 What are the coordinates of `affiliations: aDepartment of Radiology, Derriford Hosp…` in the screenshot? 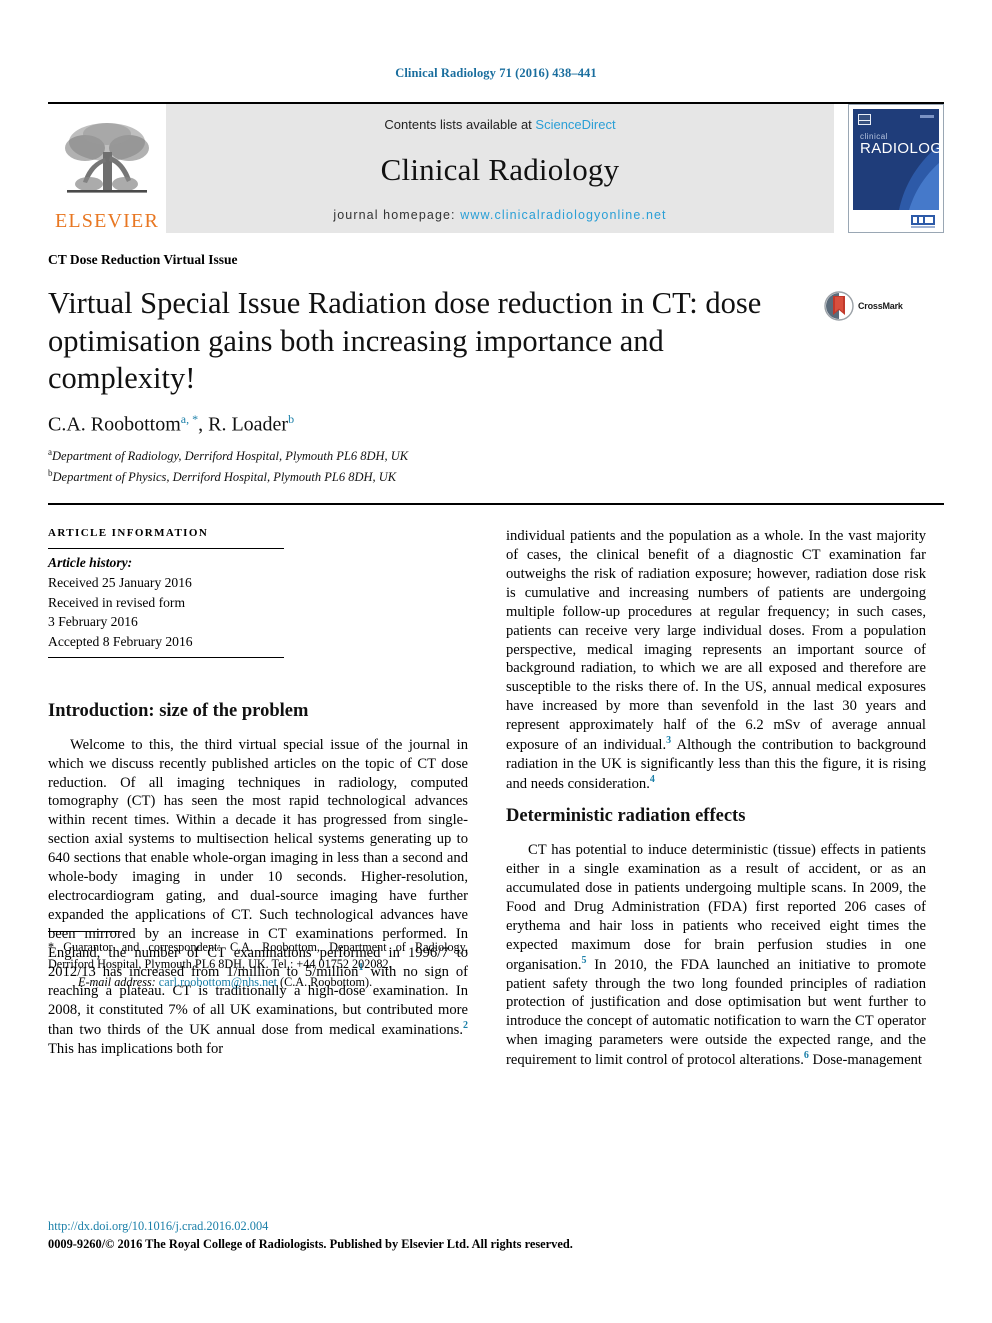 It's located at (496, 466).